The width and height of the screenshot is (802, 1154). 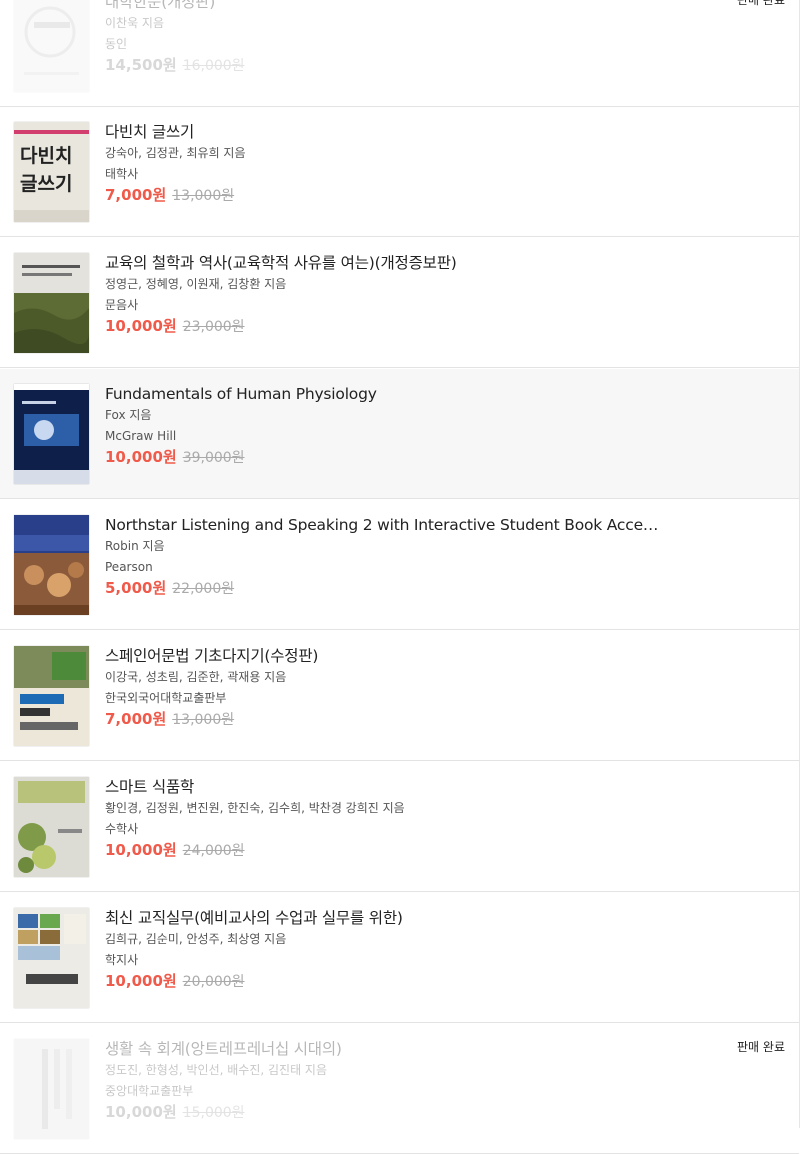 What do you see at coordinates (382, 850) in the screenshot?
I see `price-row: 10,000원 24,000원` at bounding box center [382, 850].